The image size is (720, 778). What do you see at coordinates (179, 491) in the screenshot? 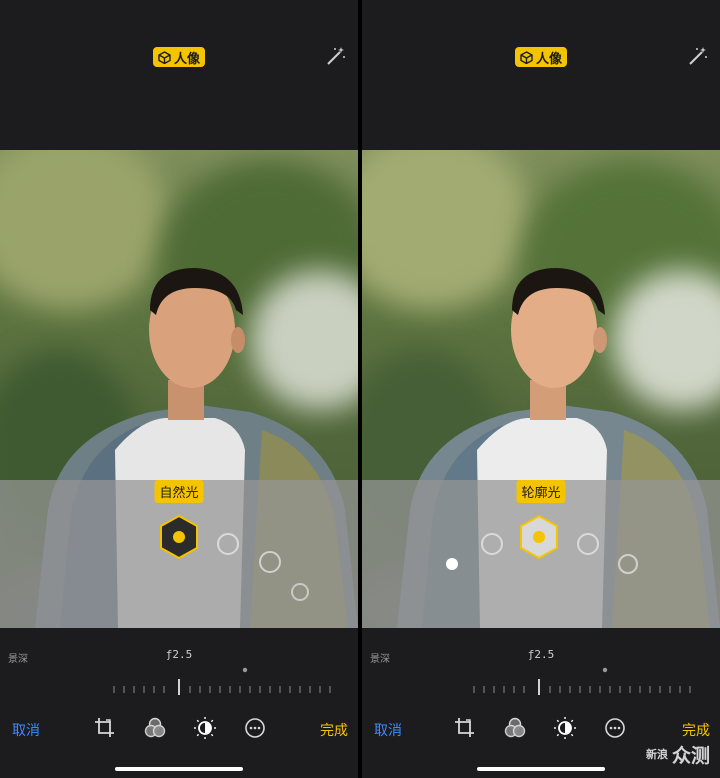
I see `lighting-mode-label: 自然光` at bounding box center [179, 491].